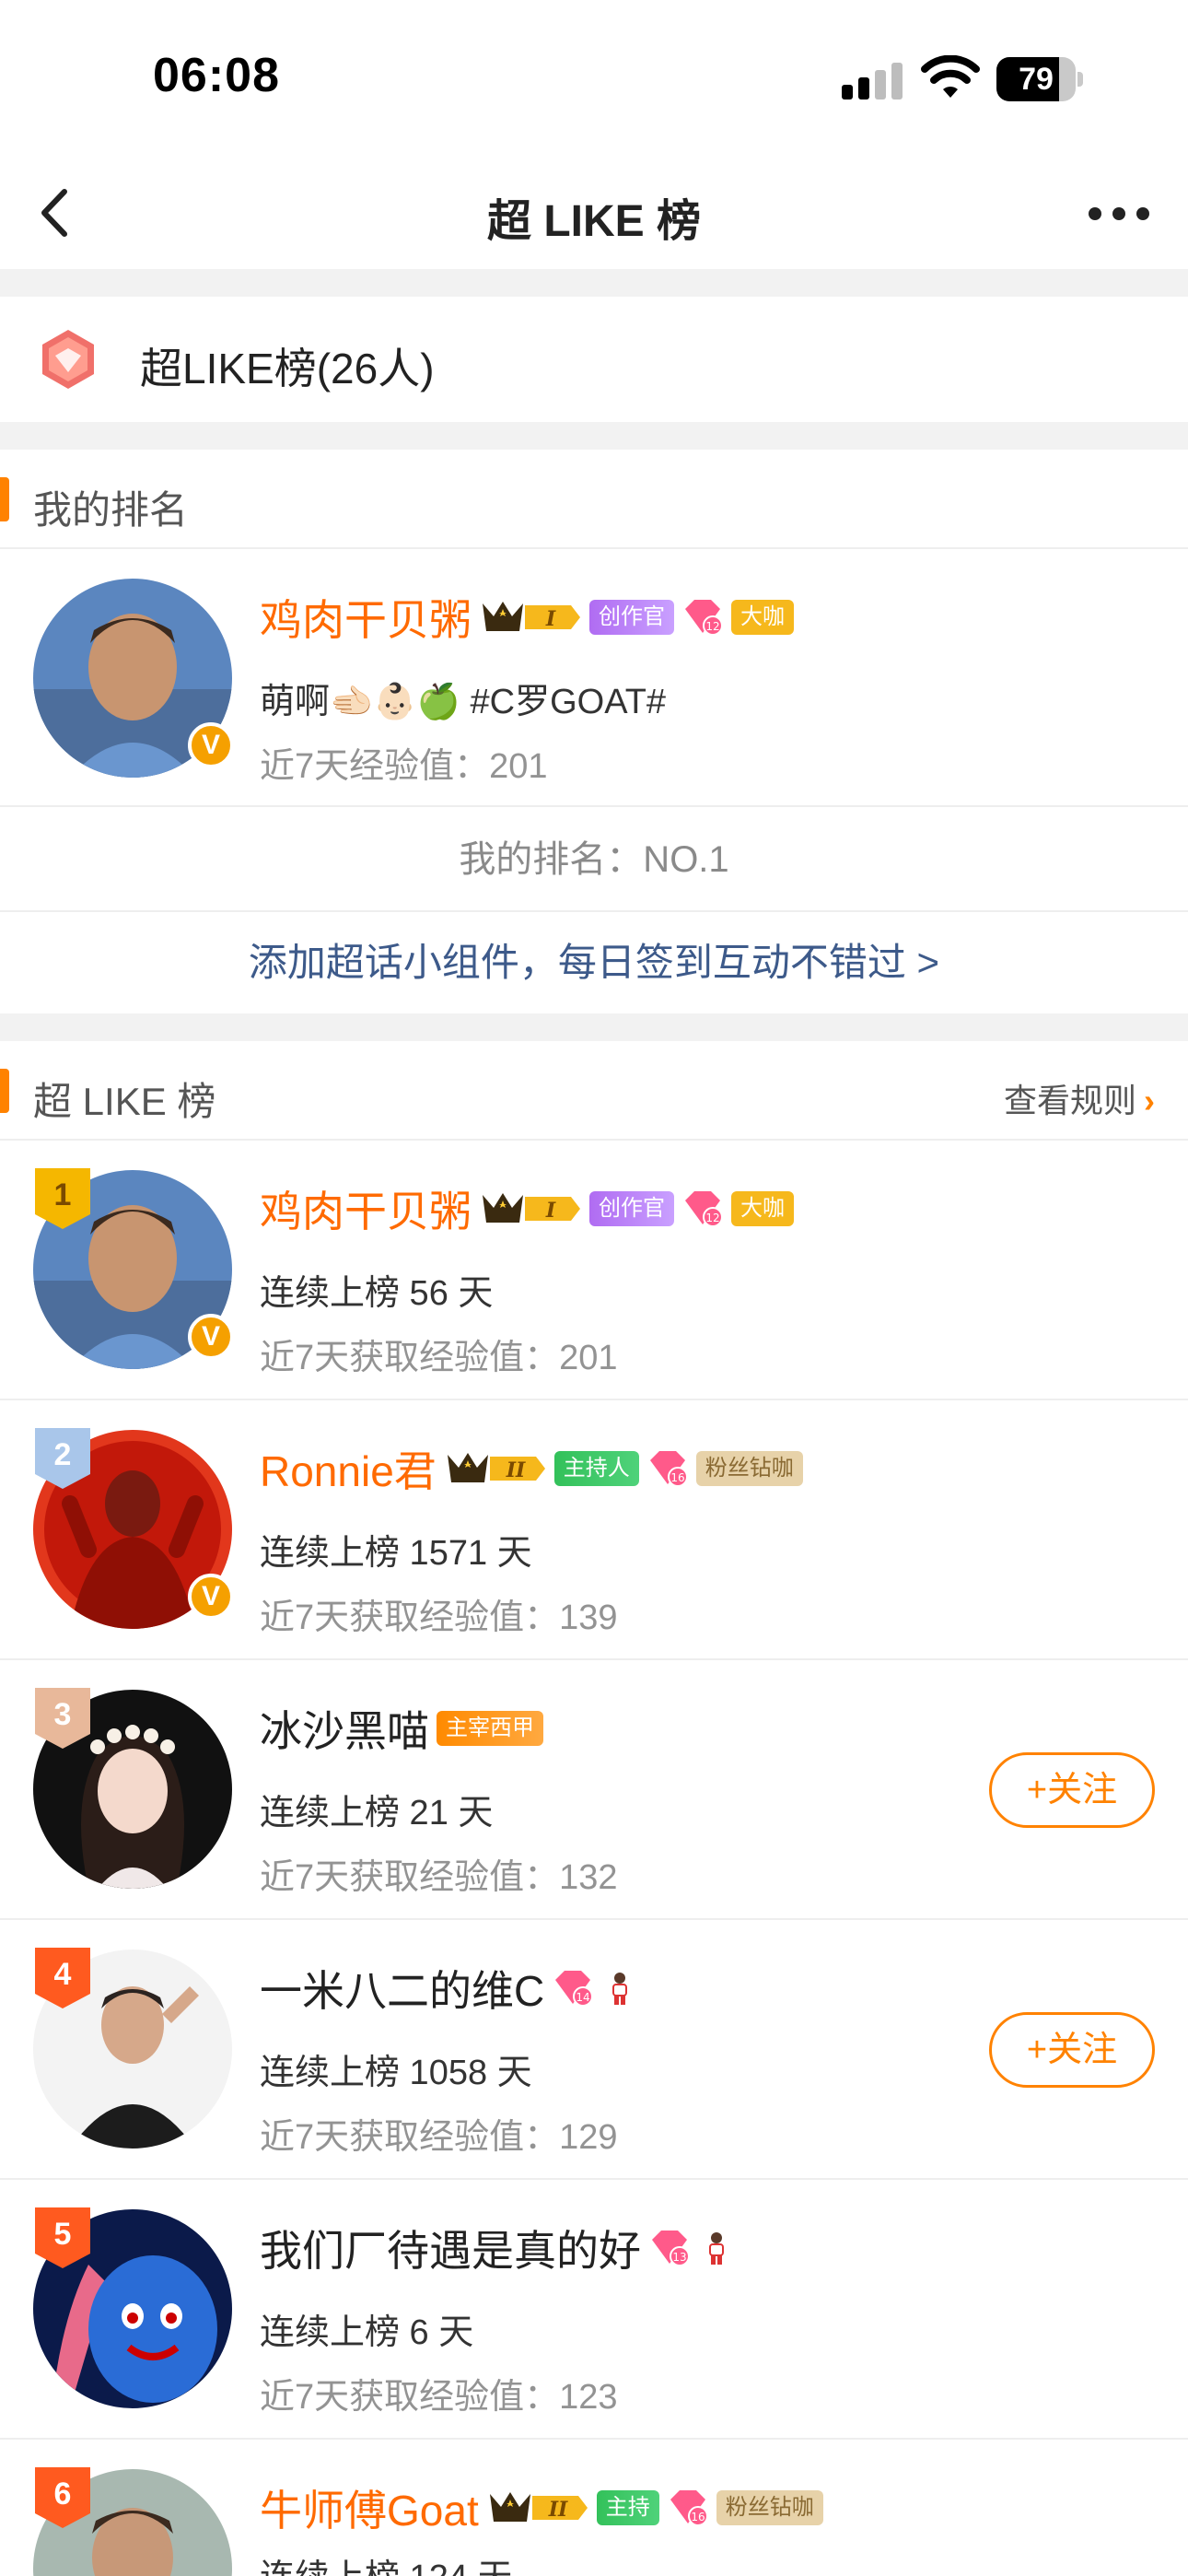 This screenshot has height=2576, width=1188. What do you see at coordinates (463, 702) in the screenshot?
I see `user-bio: 萌啊🫲🏻👶🏻🍏 #C罗GOAT#` at bounding box center [463, 702].